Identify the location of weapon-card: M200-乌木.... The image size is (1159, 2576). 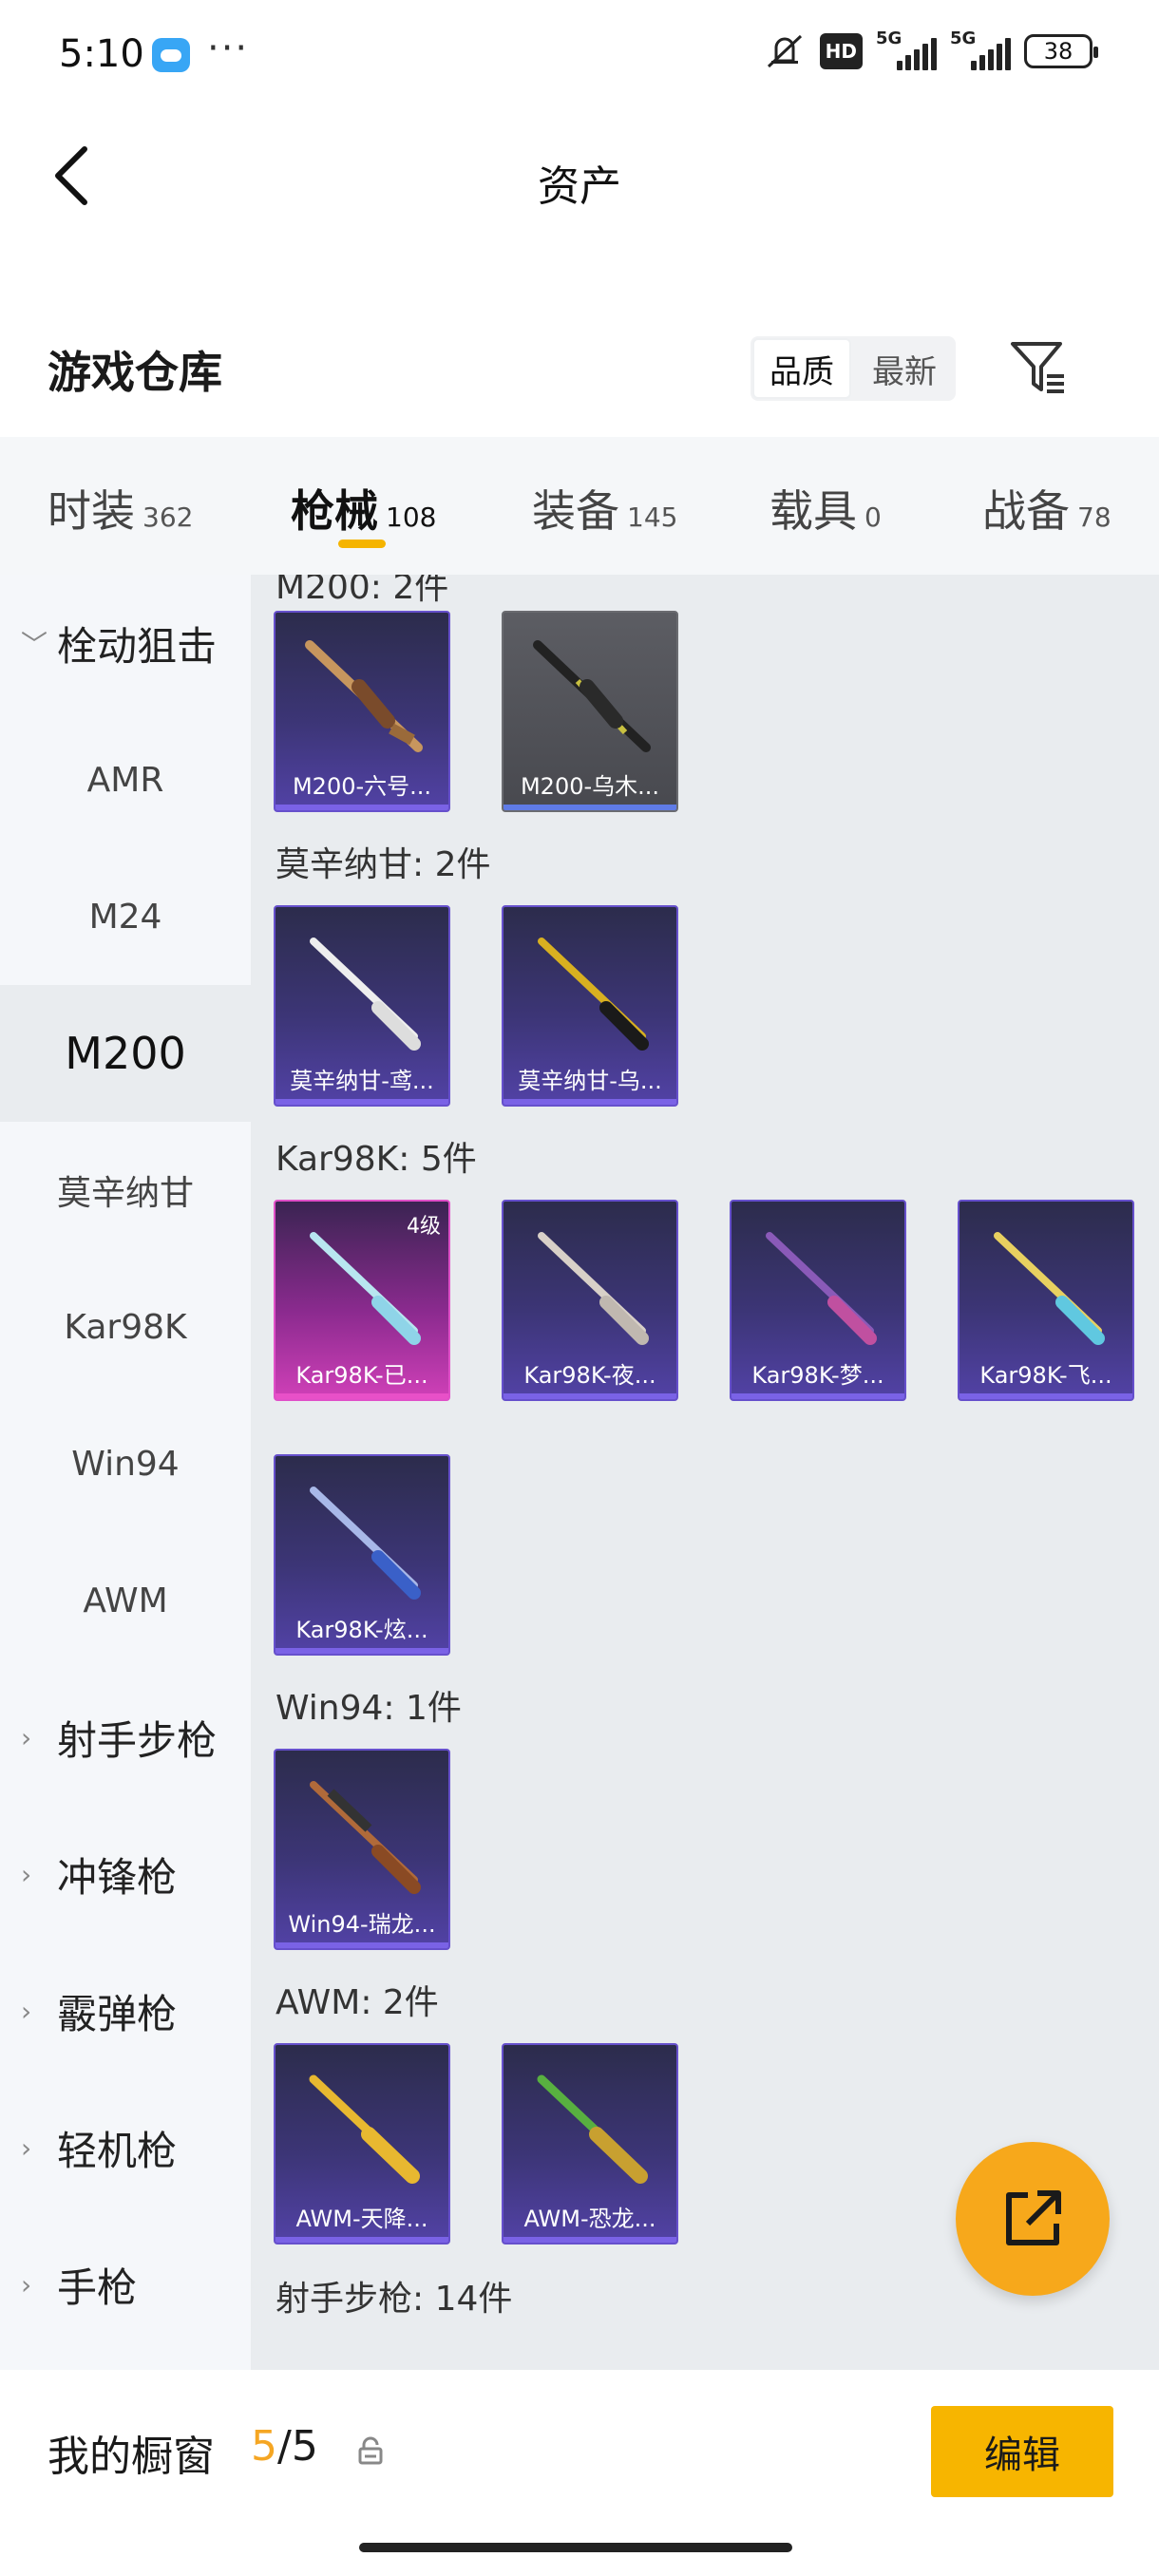
(590, 711).